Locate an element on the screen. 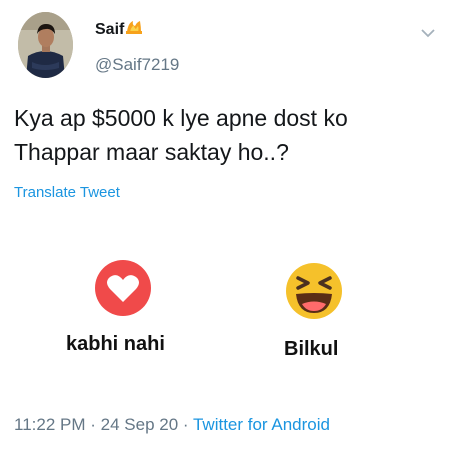 The height and width of the screenshot is (450, 450). heart-reaction-icon is located at coordinates (123, 288).